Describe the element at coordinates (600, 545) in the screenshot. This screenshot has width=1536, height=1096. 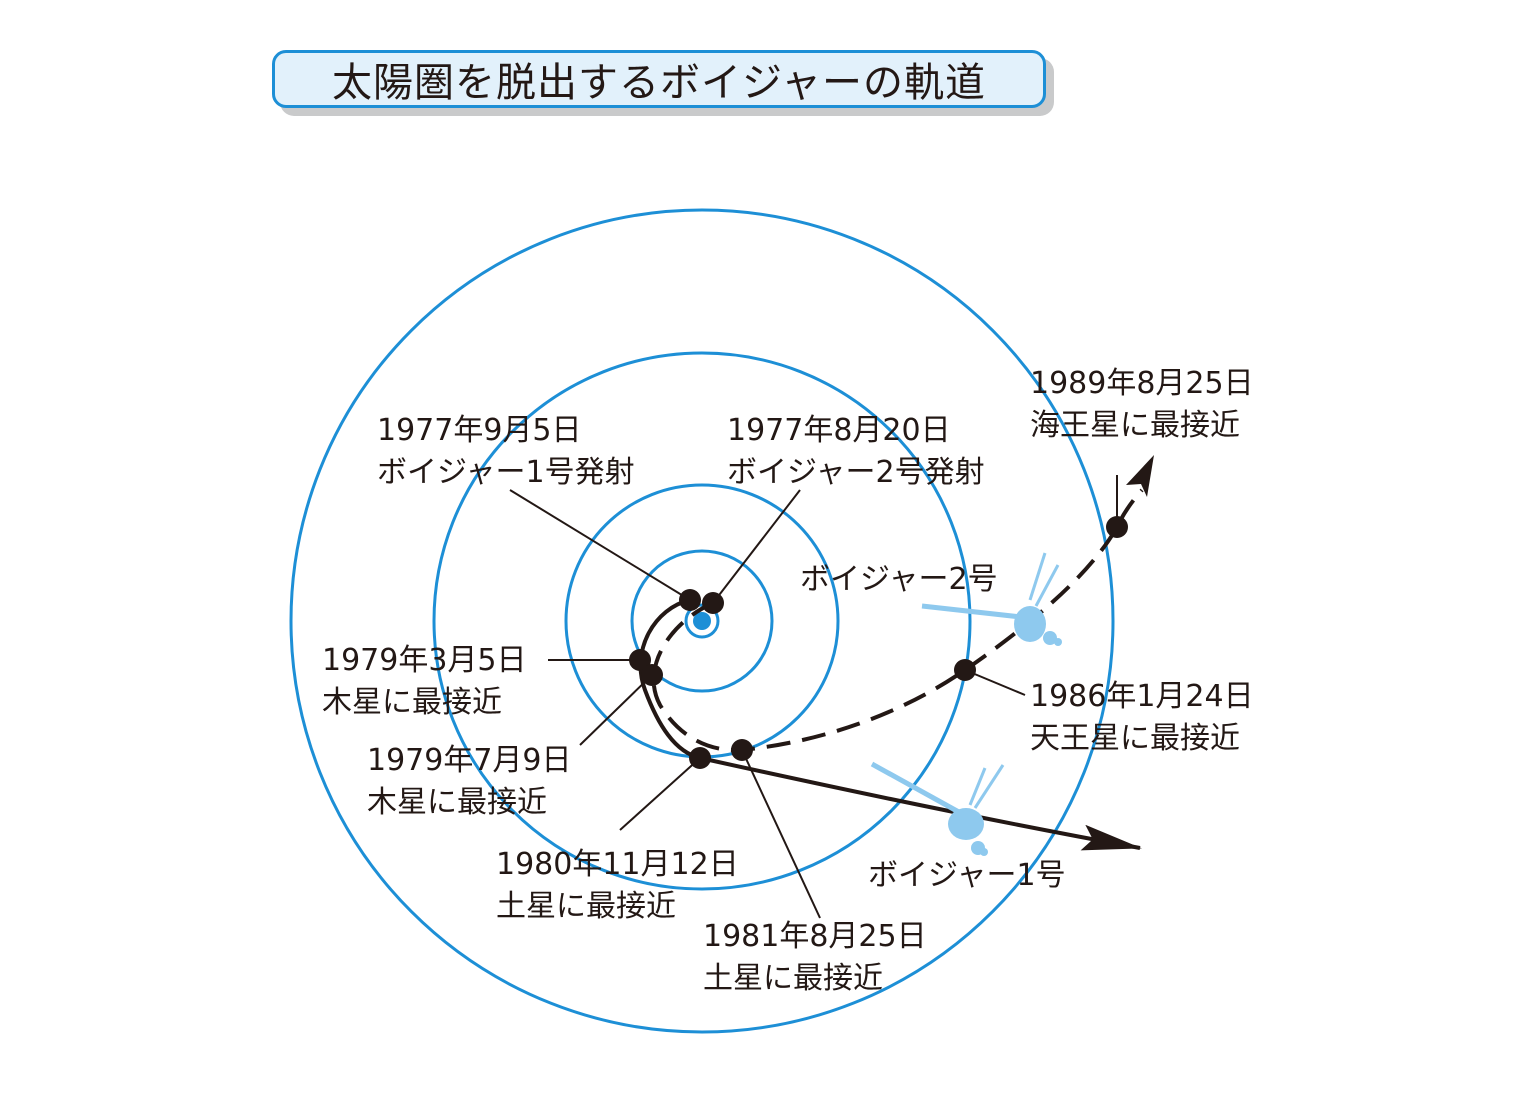
I see `leader-v1-launch` at that location.